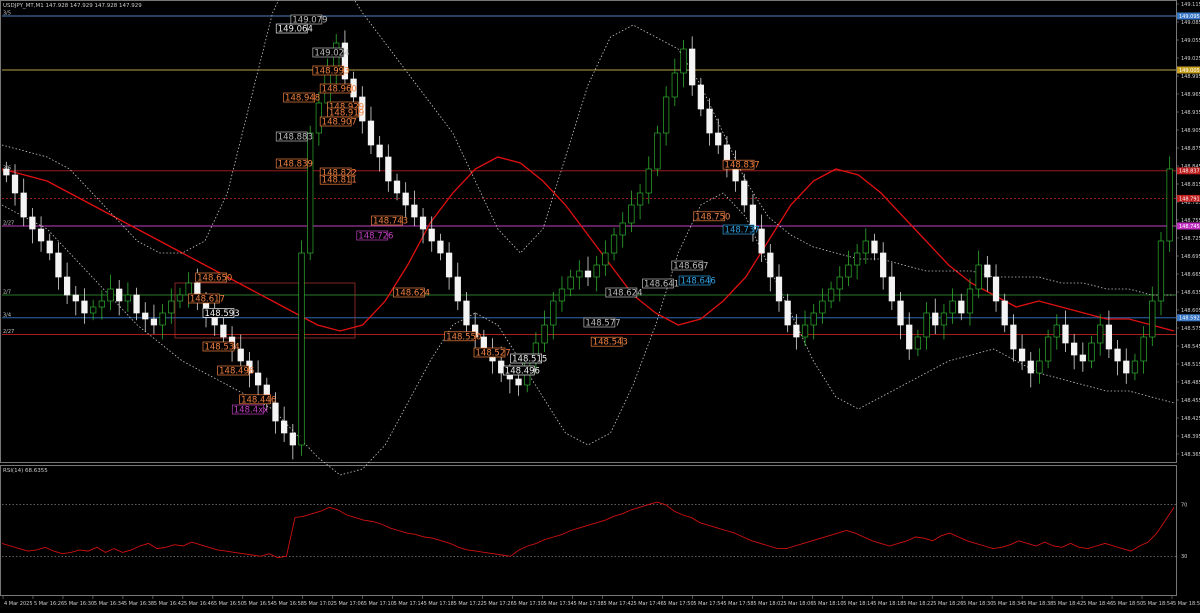 This screenshot has width=1200, height=613. I want to click on price-label: 148.948, so click(302, 98).